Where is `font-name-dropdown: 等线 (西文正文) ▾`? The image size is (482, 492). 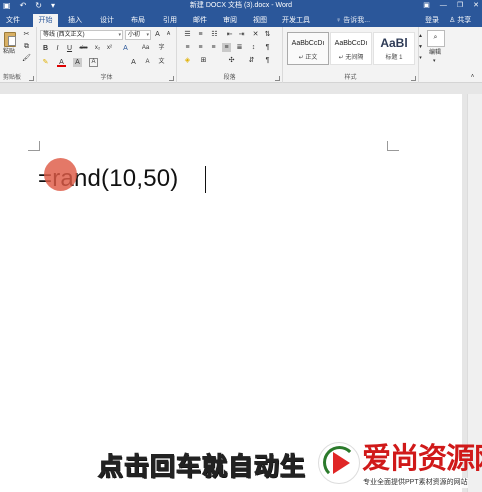
font-name-dropdown: 等线 (西文正文) ▾ is located at coordinates (81, 35).